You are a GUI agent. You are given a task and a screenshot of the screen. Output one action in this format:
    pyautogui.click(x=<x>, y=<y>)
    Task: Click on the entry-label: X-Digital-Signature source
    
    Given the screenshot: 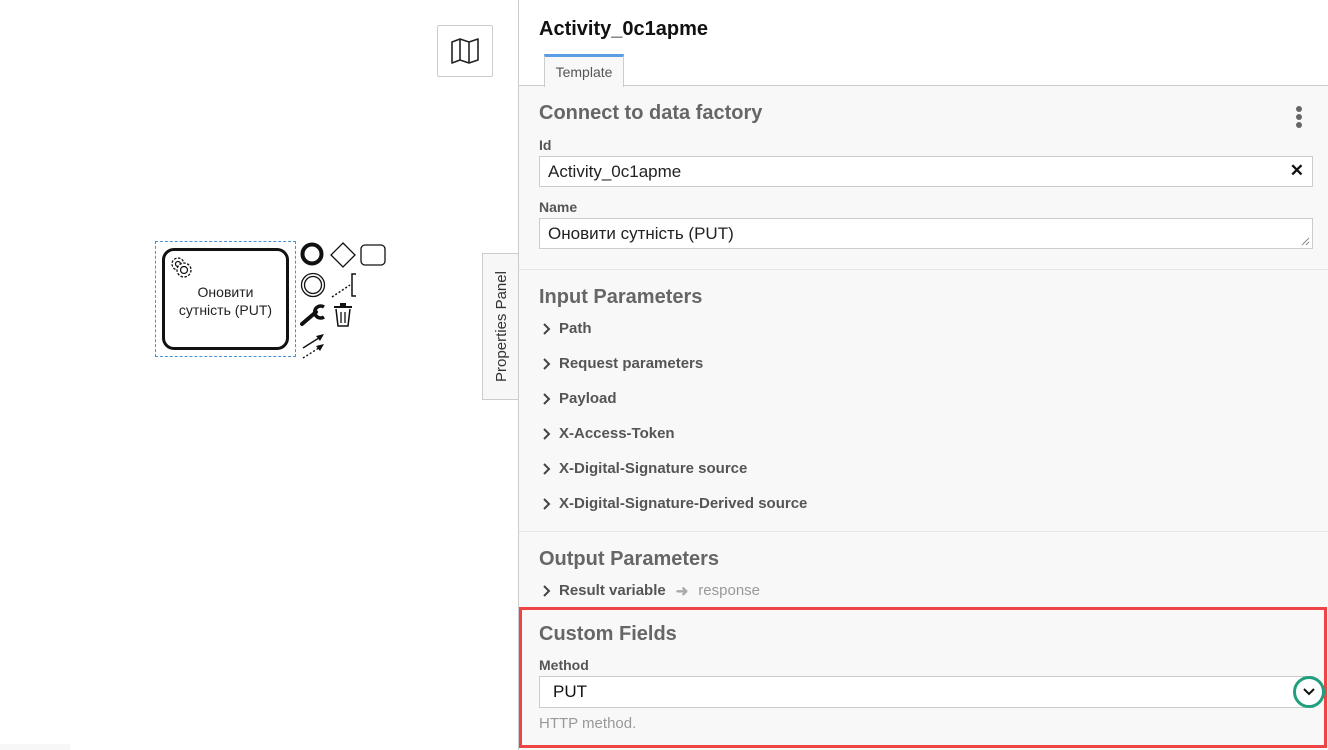 What is the action you would take?
    pyautogui.click(x=653, y=468)
    